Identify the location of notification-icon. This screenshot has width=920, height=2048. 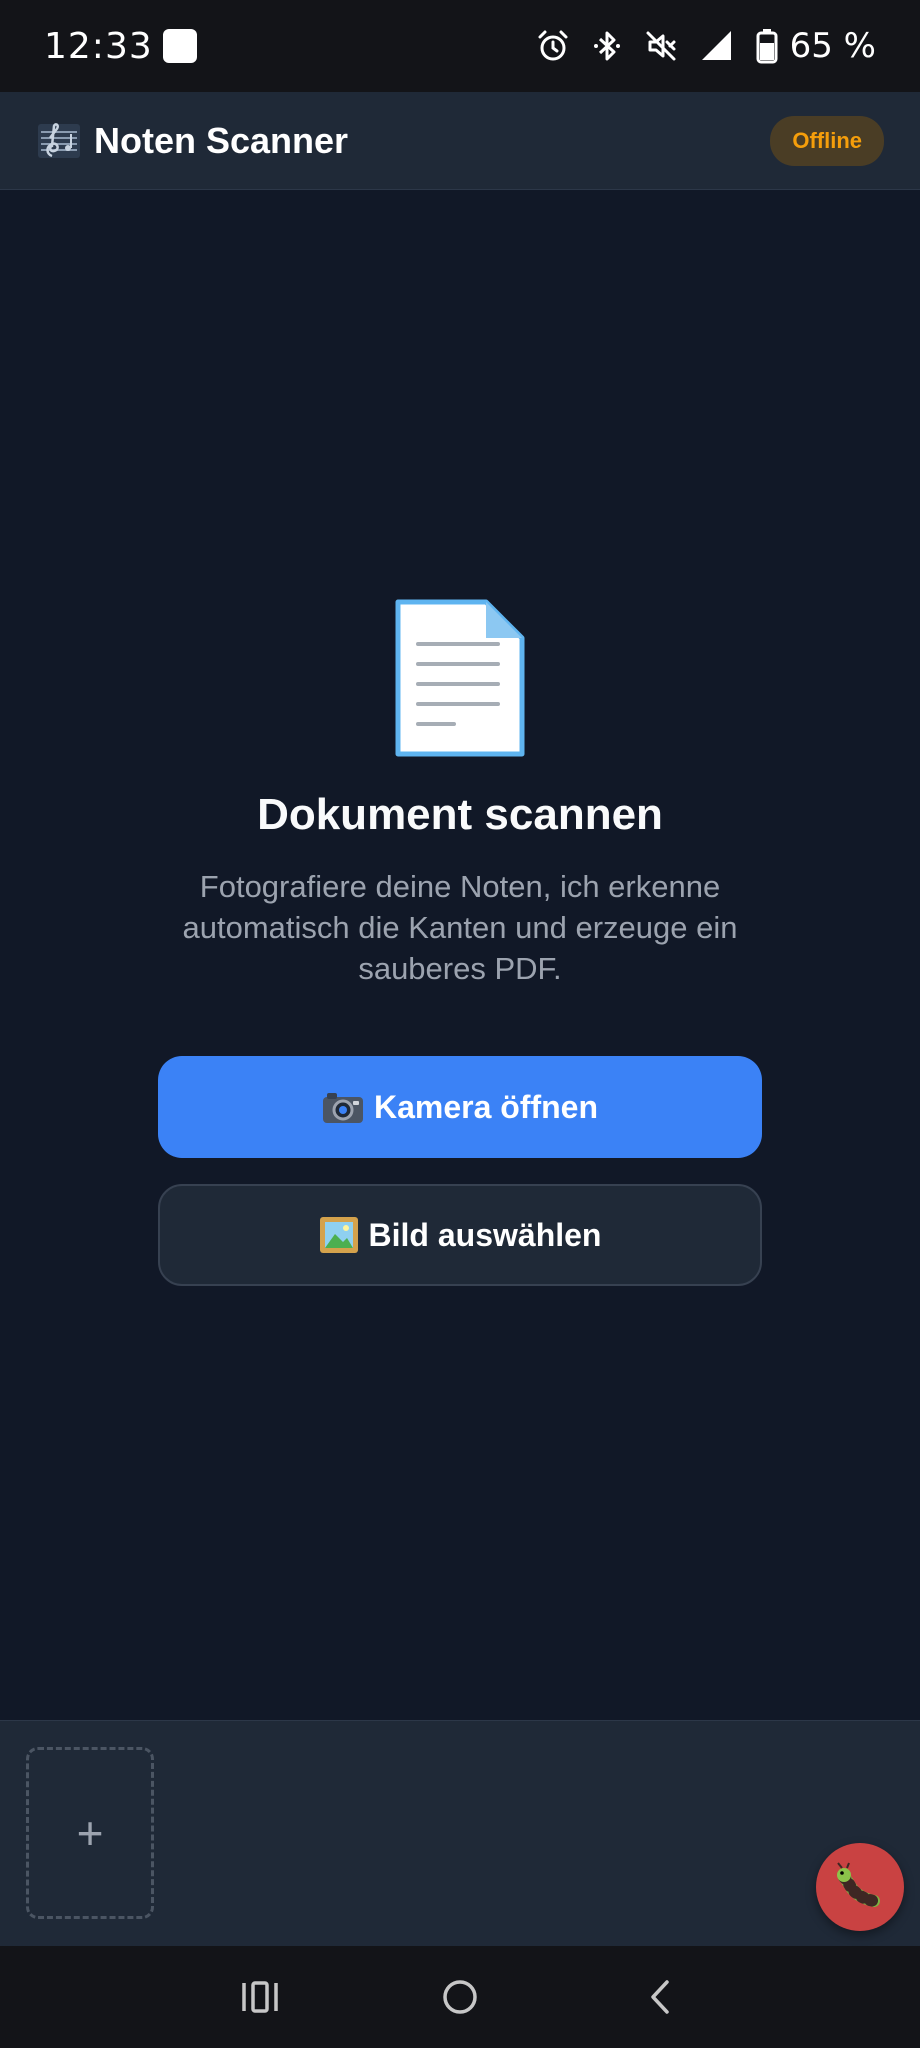
(179, 46).